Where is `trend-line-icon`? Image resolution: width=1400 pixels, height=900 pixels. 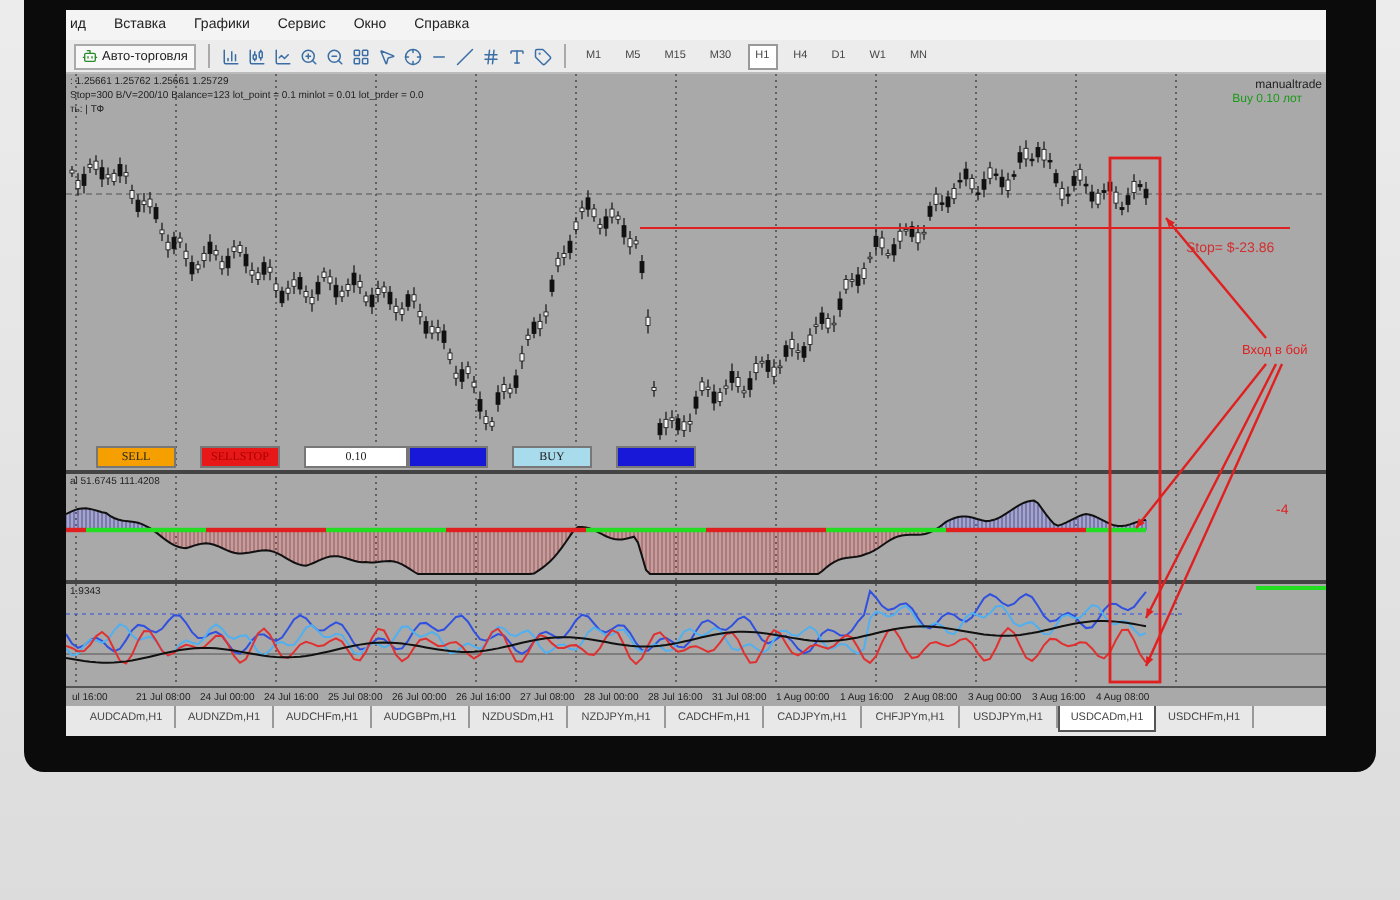
trend-line-icon is located at coordinates (464, 56).